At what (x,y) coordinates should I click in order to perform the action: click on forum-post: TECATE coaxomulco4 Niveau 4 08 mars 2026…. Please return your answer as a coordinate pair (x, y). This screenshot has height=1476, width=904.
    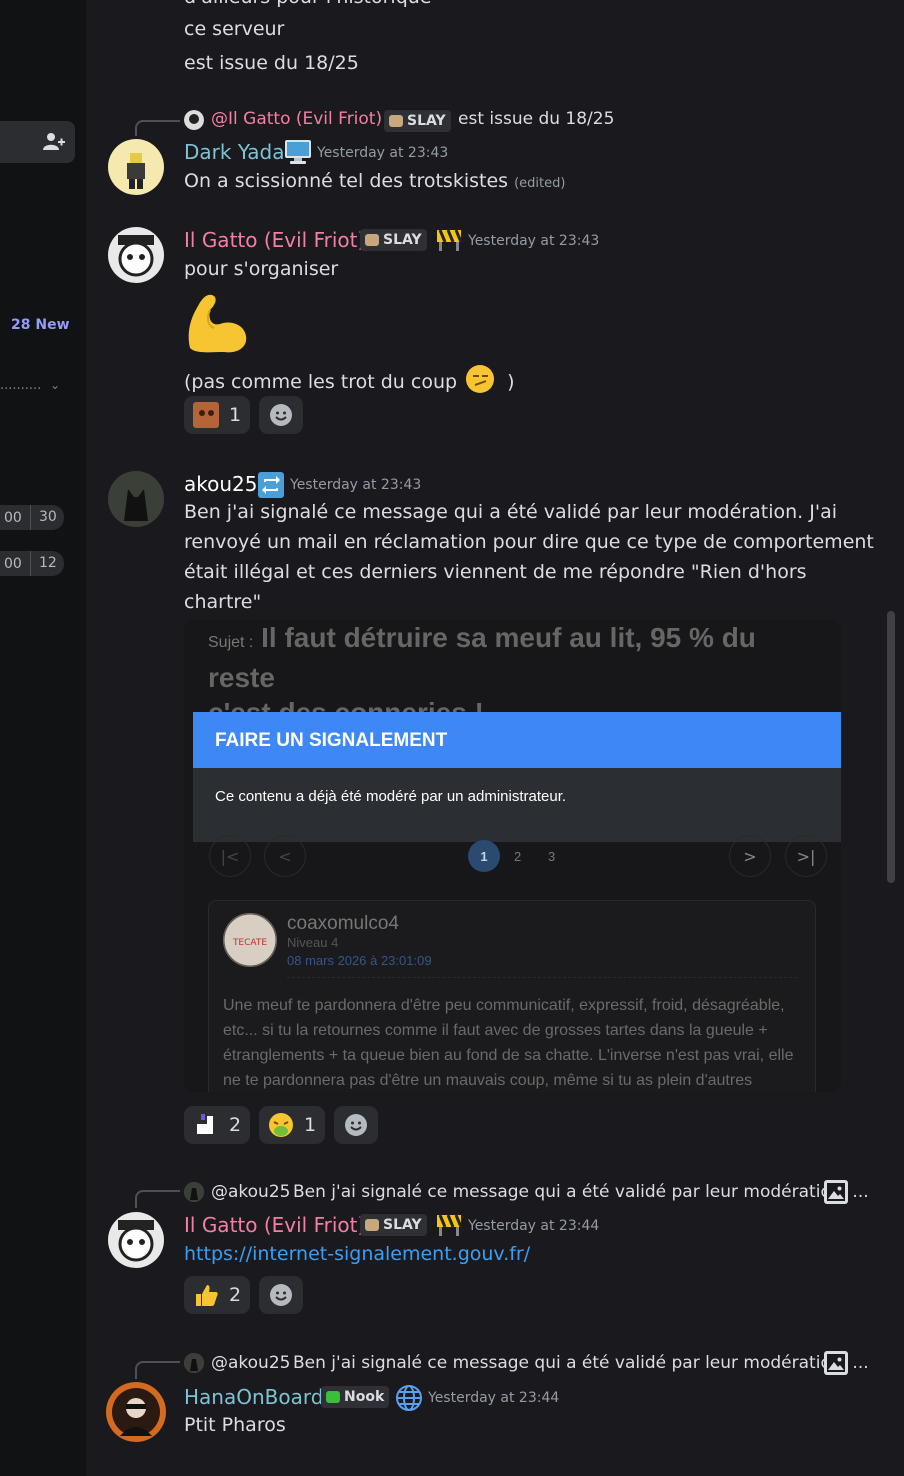
    Looking at the image, I should click on (512, 996).